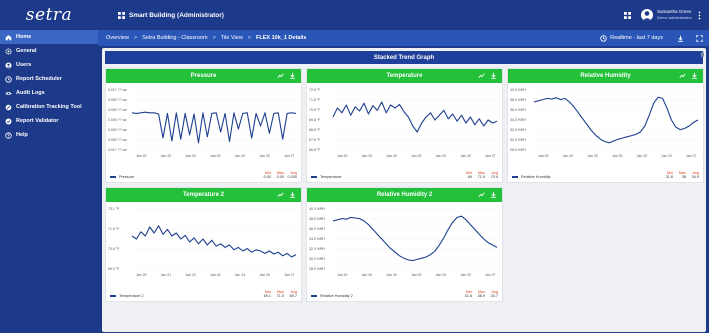 This screenshot has width=709, height=333. I want to click on sidebar-item-label: Report Scheduler, so click(39, 79).